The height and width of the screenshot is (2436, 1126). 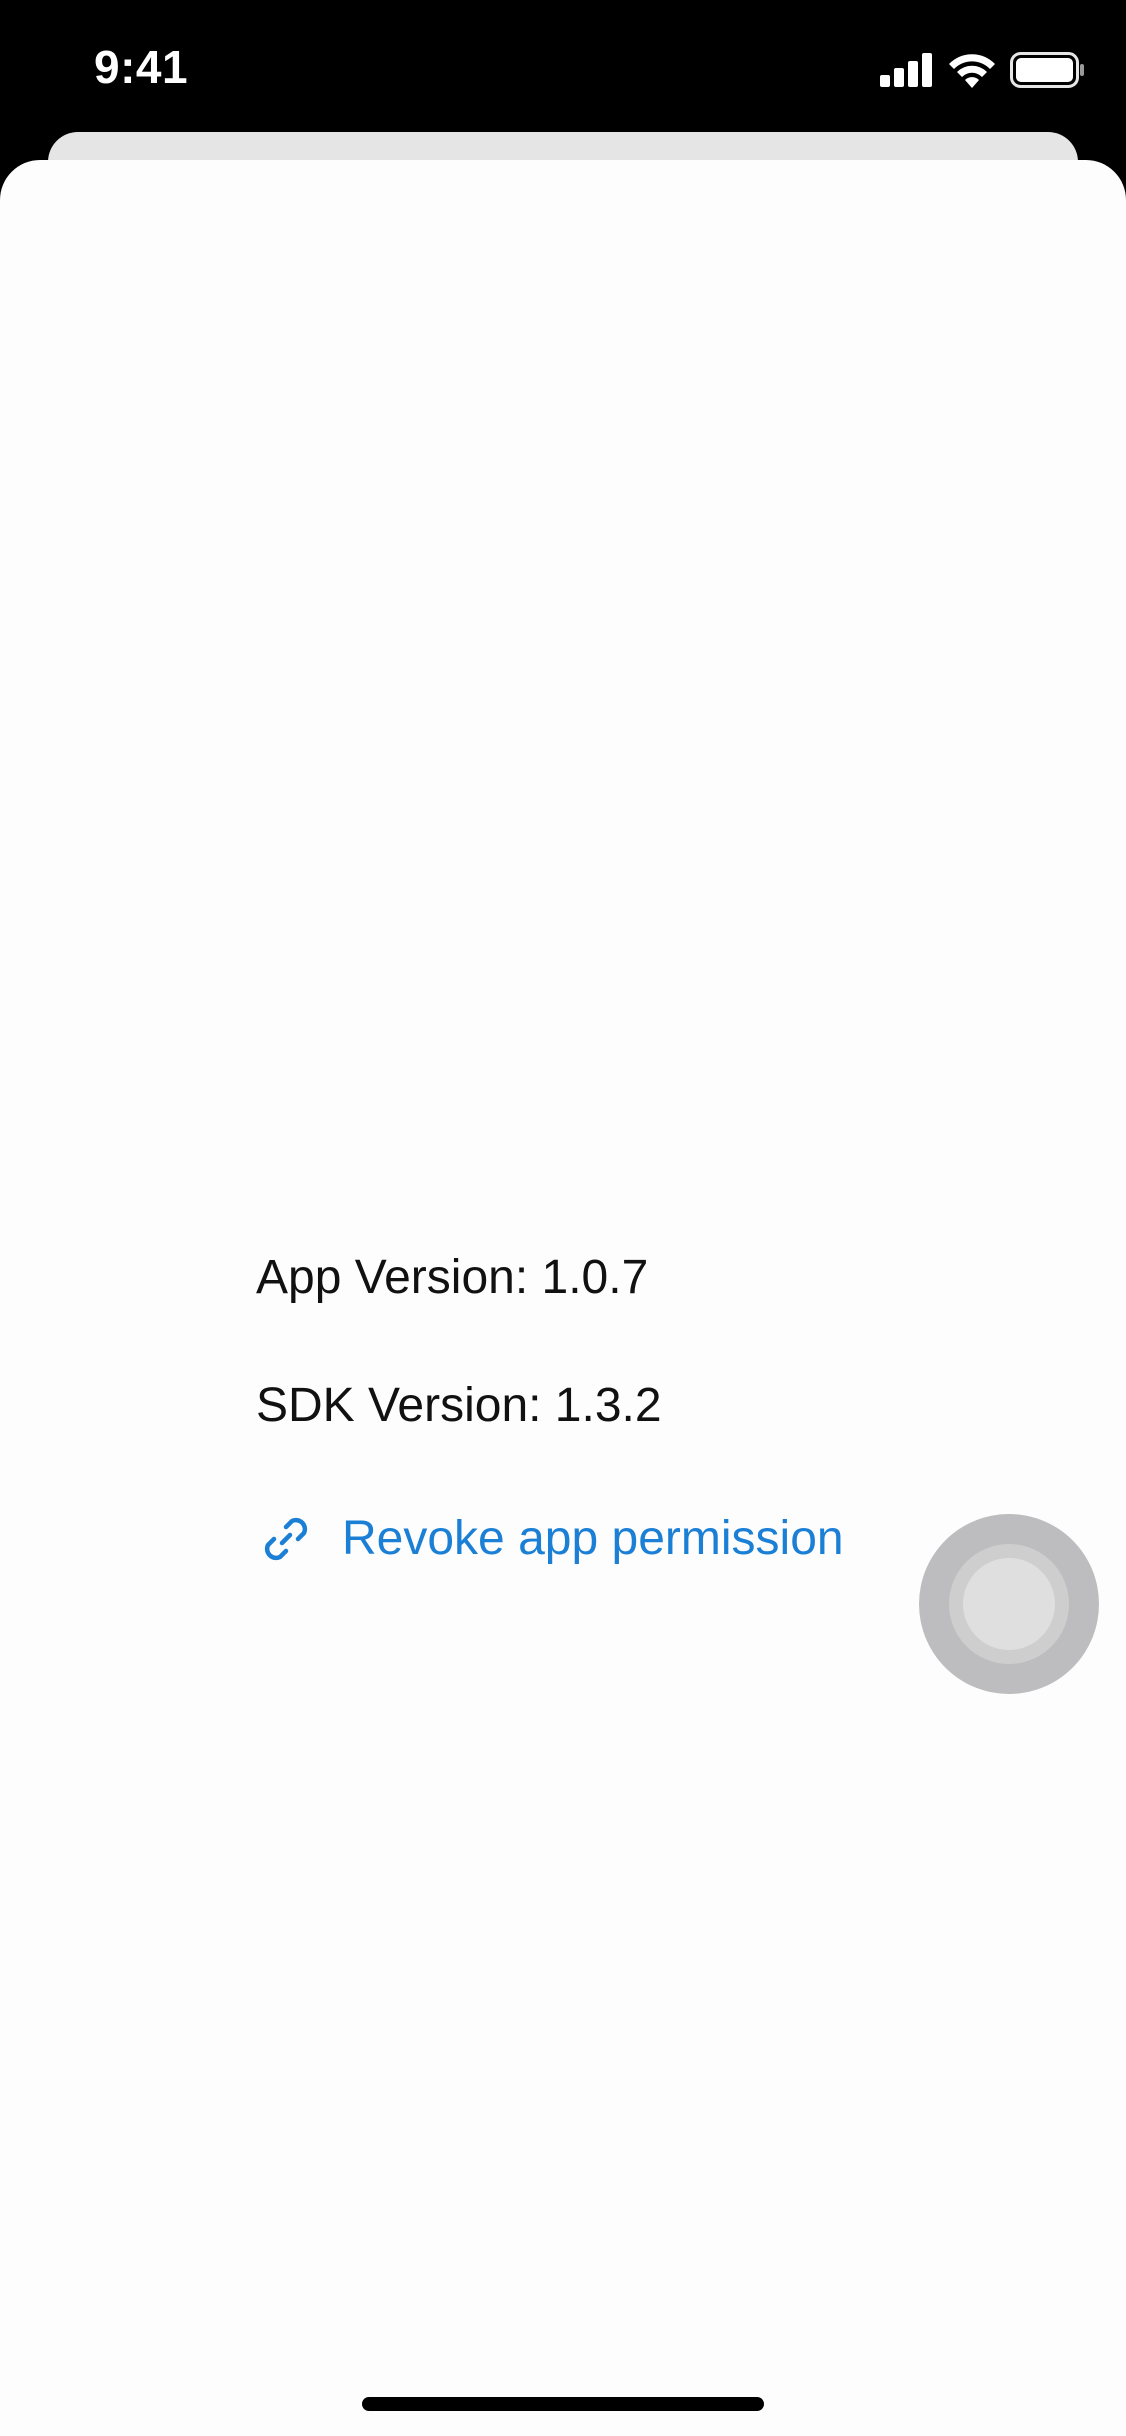 I want to click on wifi-icon, so click(x=972, y=70).